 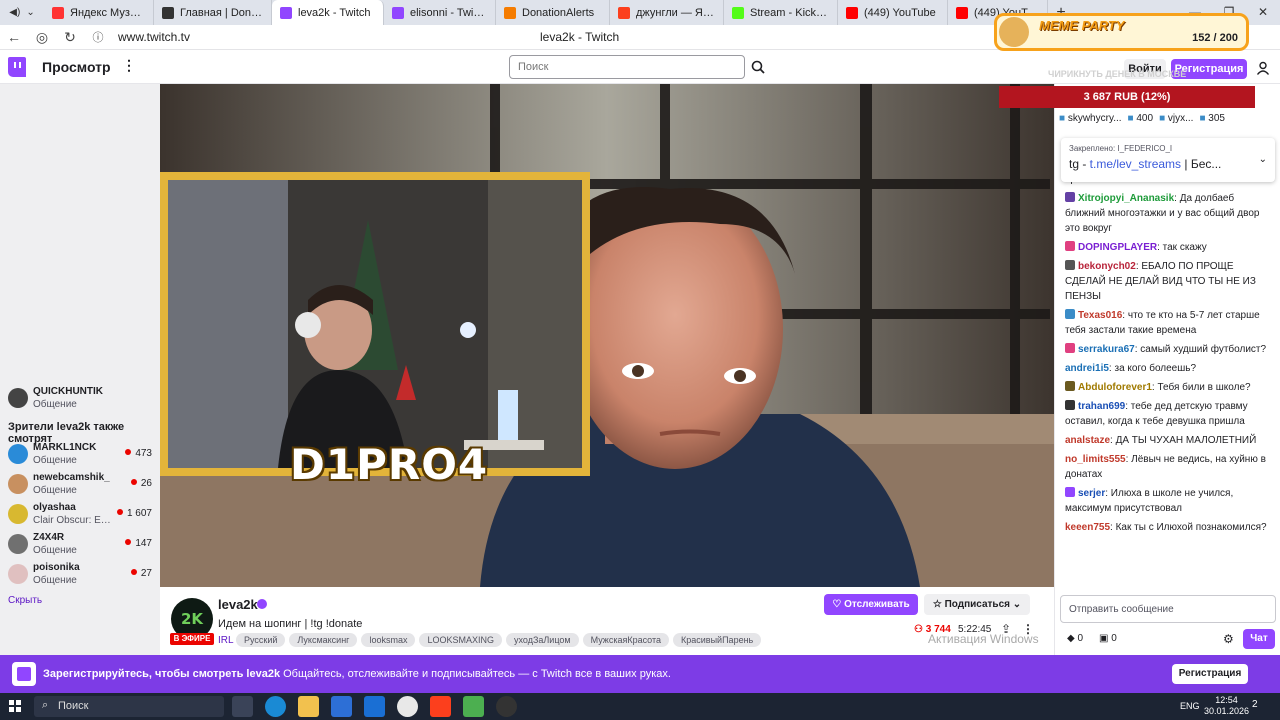 What do you see at coordinates (1091, 493) in the screenshot?
I see `chat-username: serjer` at bounding box center [1091, 493].